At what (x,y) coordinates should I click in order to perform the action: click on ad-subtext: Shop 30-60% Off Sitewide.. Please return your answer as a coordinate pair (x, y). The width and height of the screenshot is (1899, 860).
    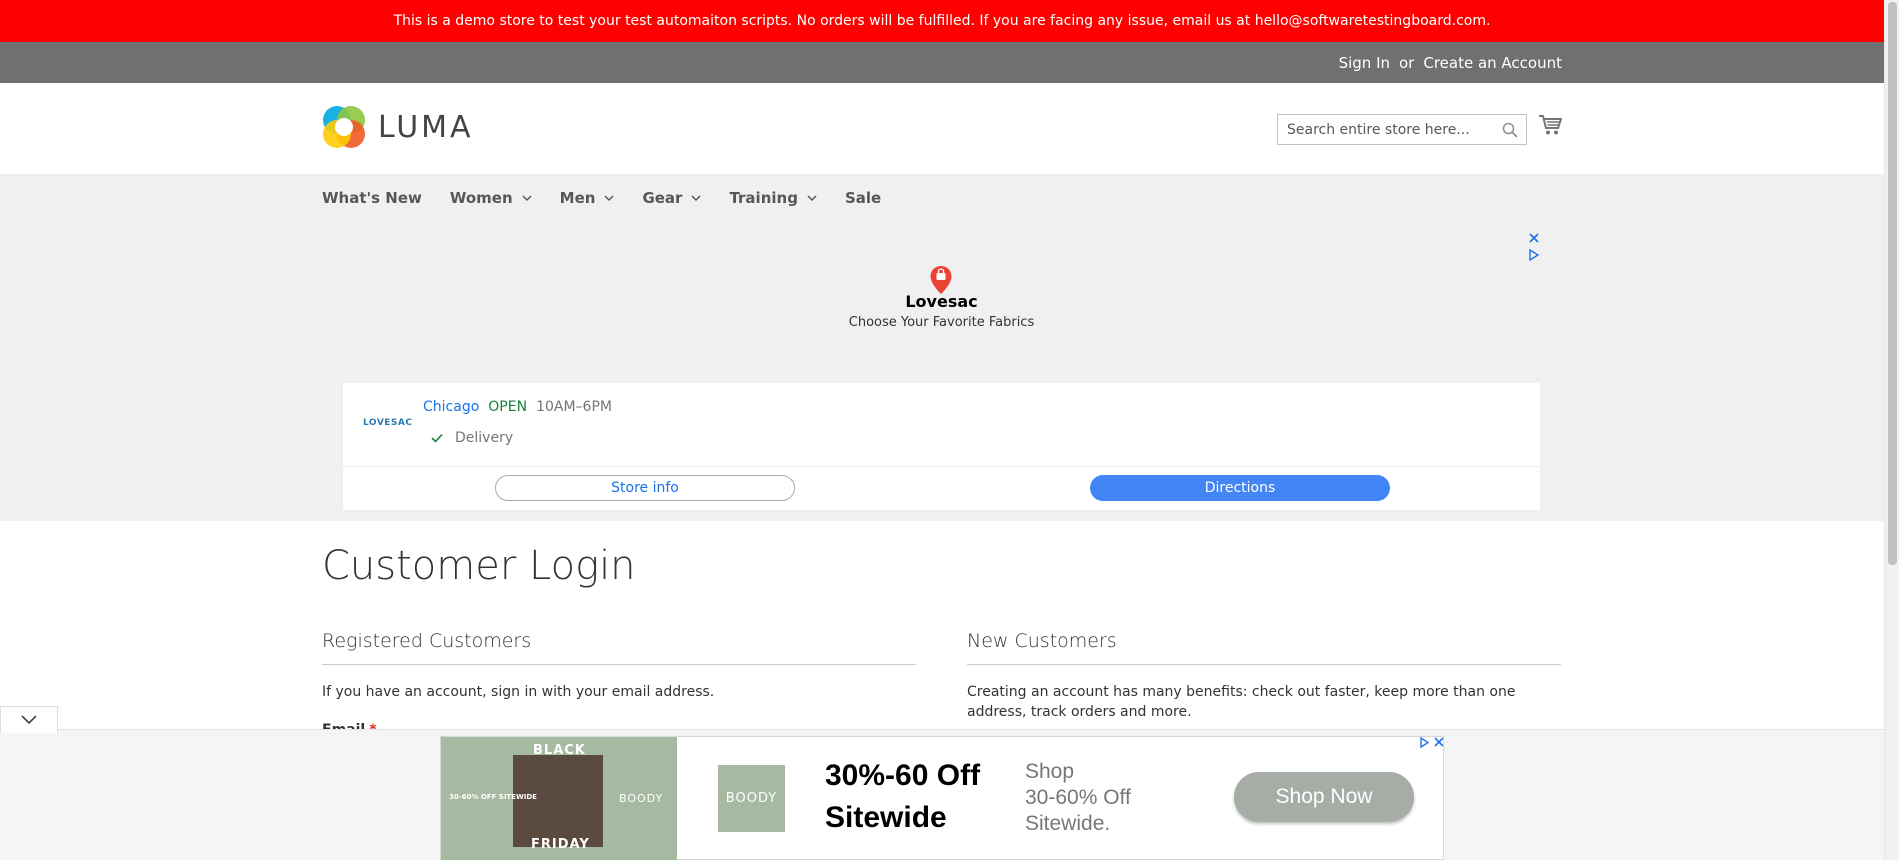
    Looking at the image, I should click on (1078, 798).